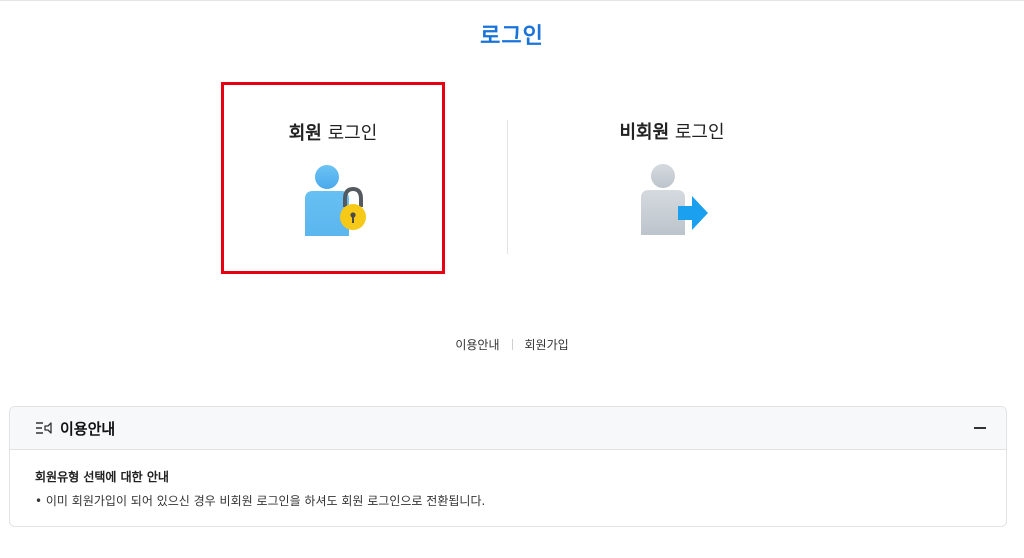 The image size is (1024, 558). Describe the element at coordinates (644, 132) in the screenshot. I see `guest-login-title-bold: 비회원` at that location.